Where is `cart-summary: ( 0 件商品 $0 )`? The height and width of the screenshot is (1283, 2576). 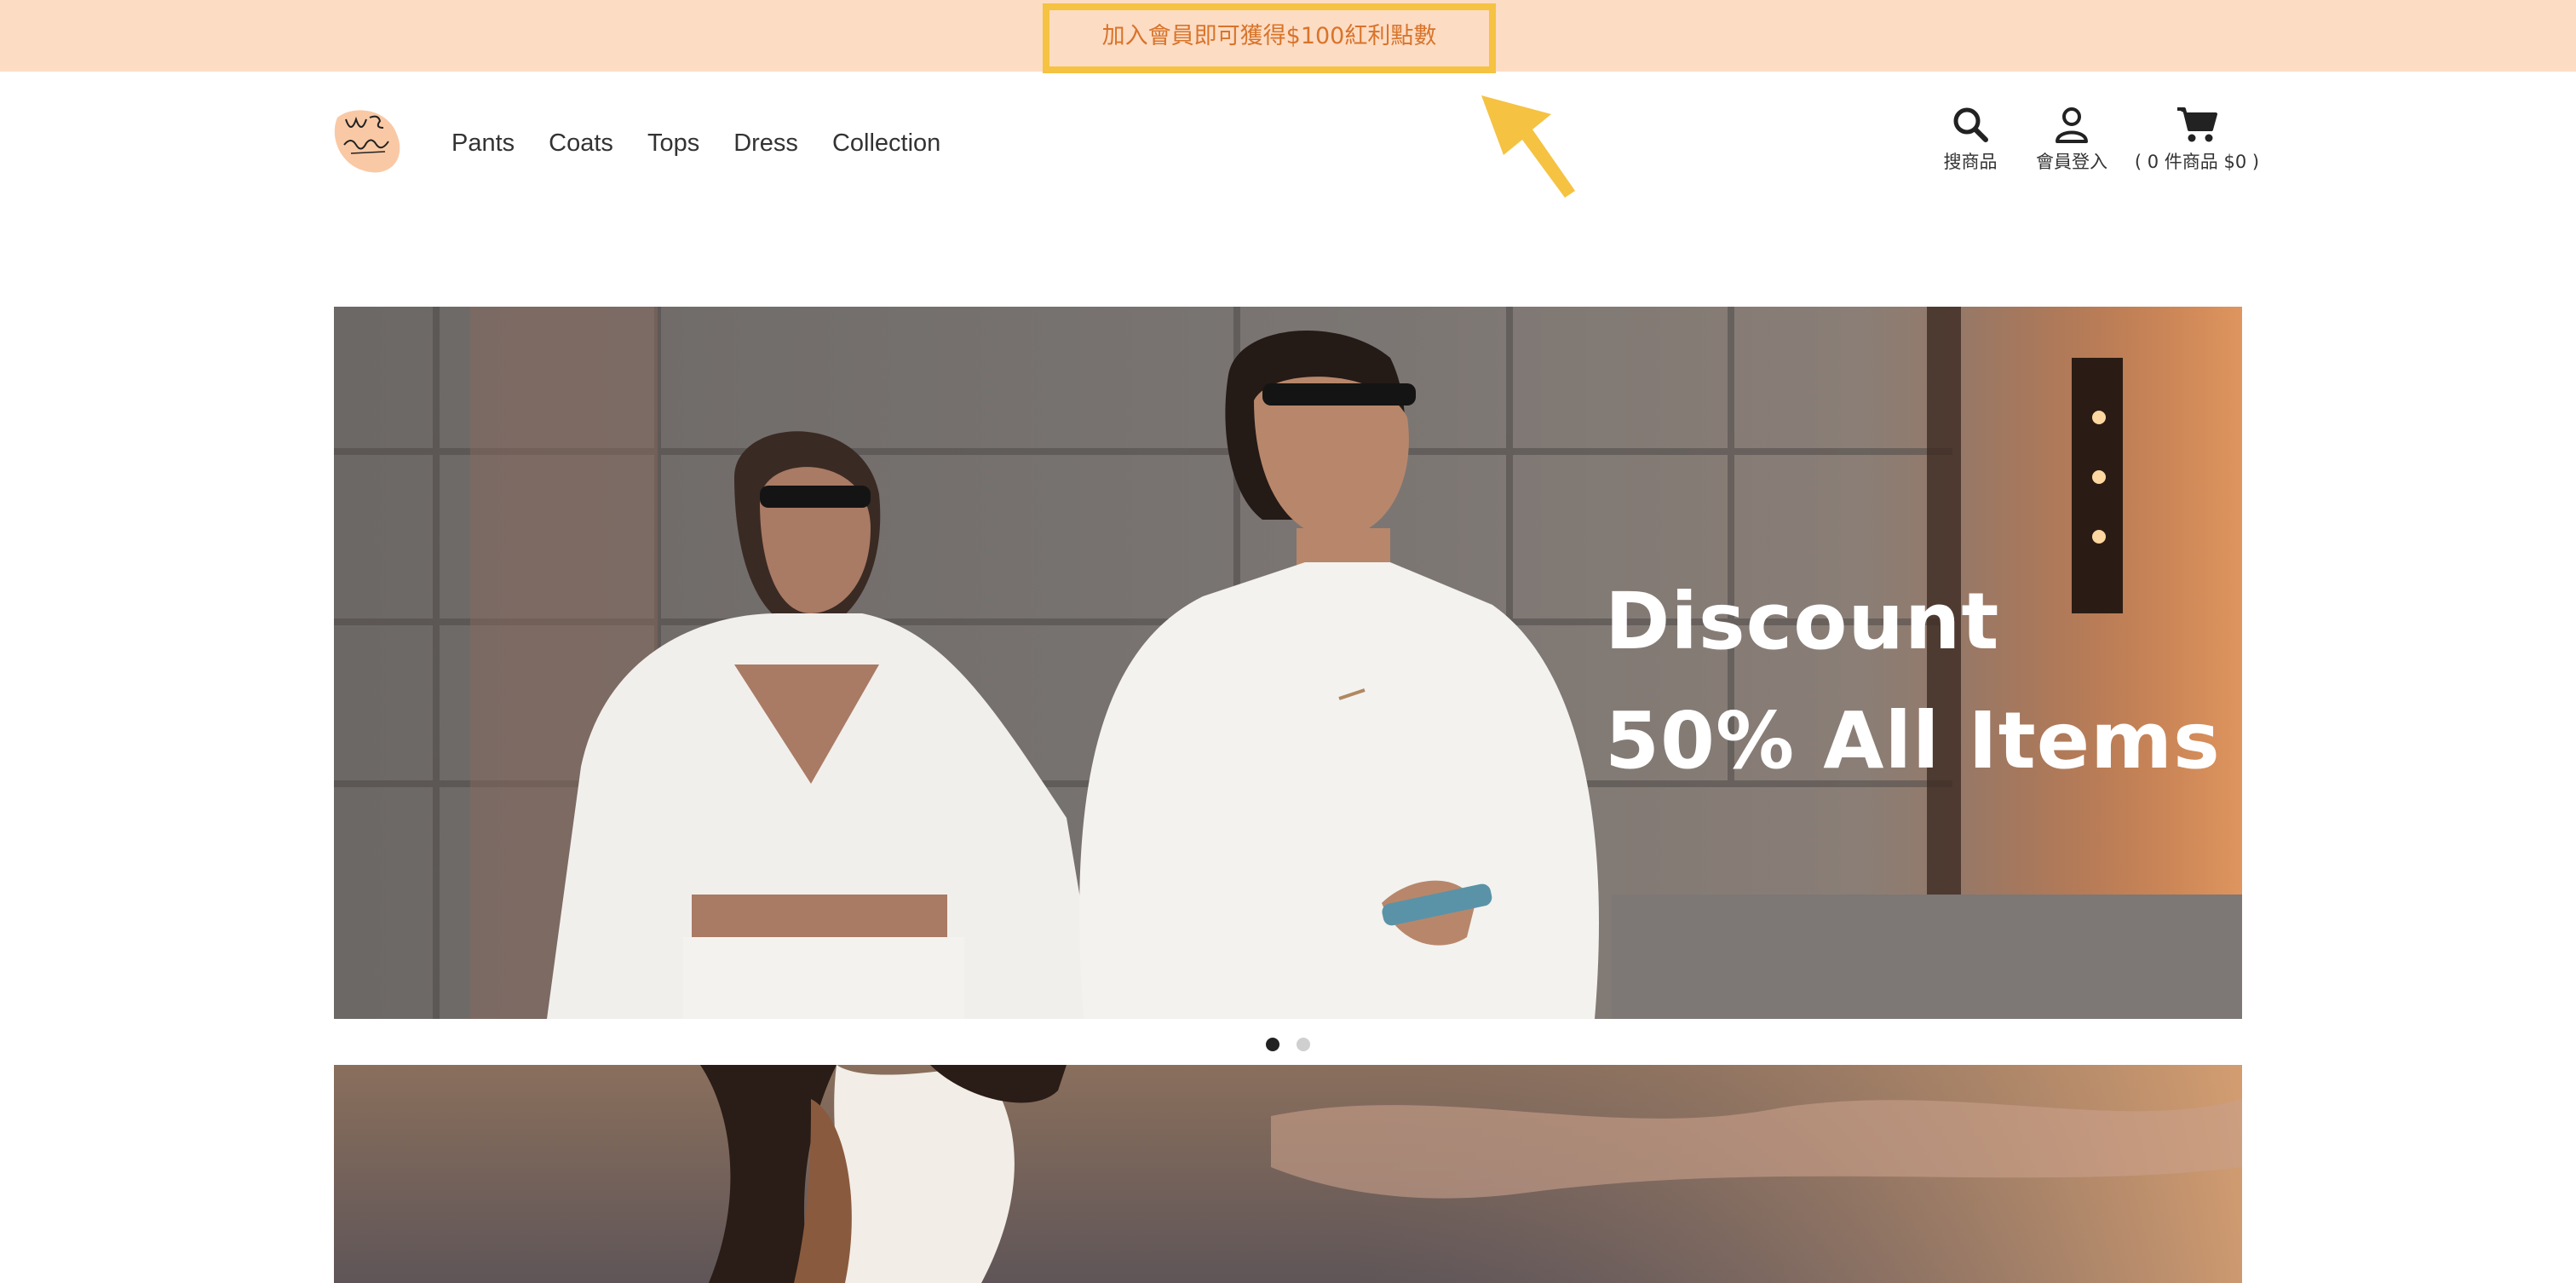
cart-summary: ( 0 件商品 $0 ) is located at coordinates (2197, 162).